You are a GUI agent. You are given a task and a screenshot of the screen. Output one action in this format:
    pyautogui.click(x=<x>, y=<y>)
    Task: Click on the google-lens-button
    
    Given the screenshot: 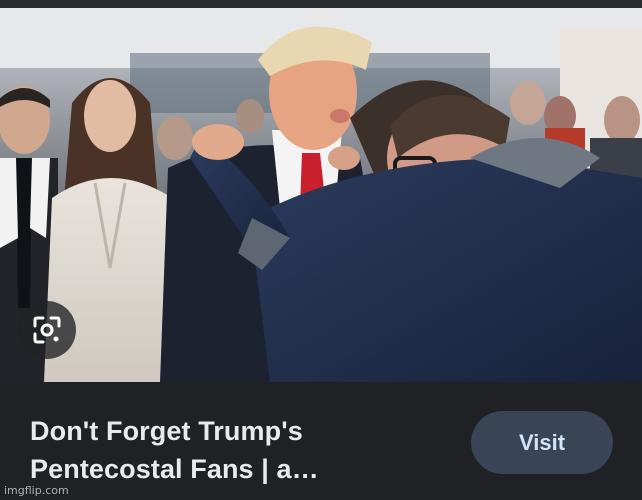 What is the action you would take?
    pyautogui.click(x=47, y=330)
    